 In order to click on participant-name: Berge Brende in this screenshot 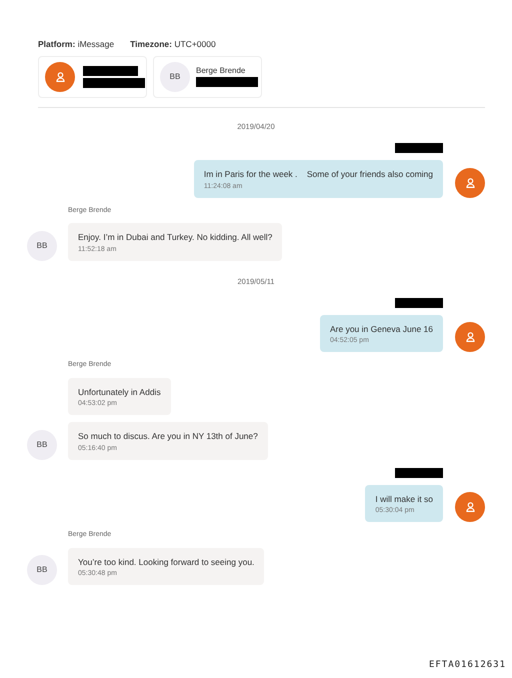, I will do `click(221, 70)`.